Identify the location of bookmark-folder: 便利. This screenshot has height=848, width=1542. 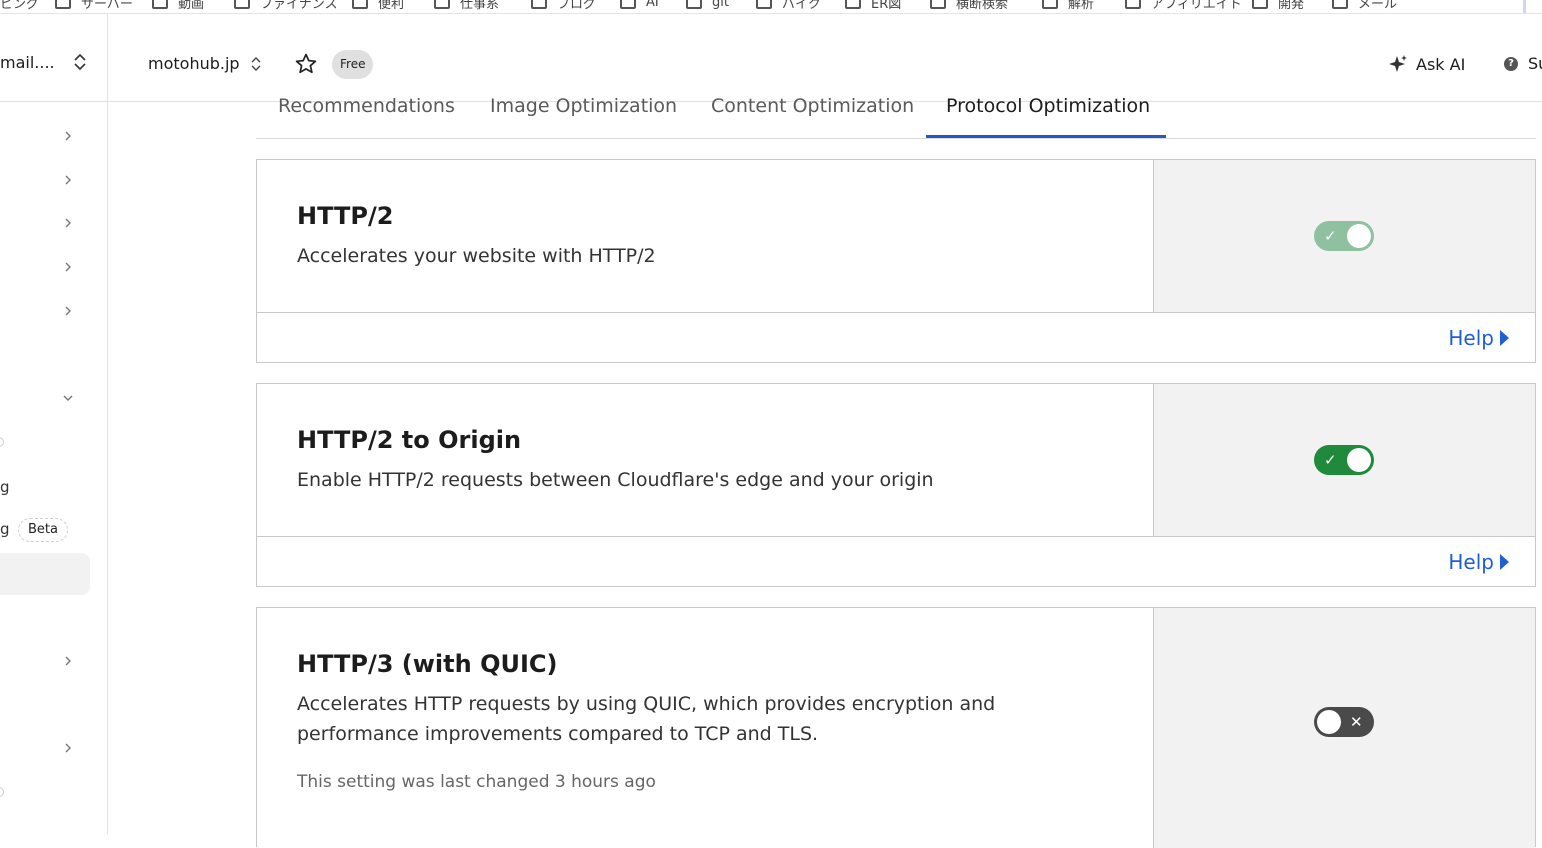
(378, 6).